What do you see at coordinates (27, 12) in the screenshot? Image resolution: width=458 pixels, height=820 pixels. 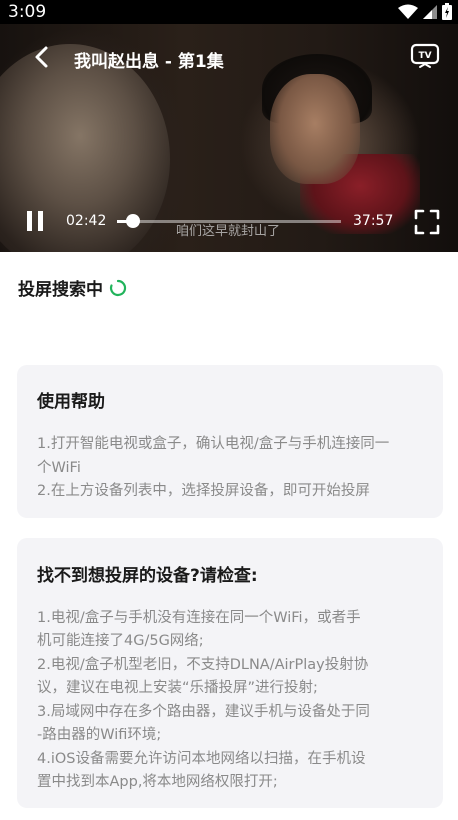 I see `status-time: 3:09` at bounding box center [27, 12].